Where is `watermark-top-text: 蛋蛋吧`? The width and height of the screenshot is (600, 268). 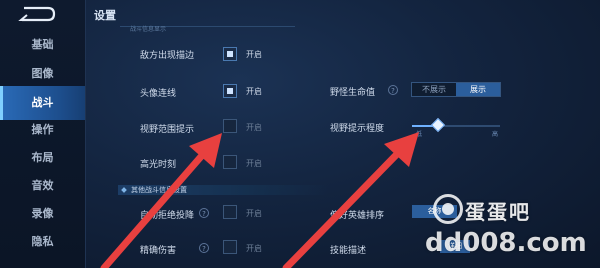 watermark-top-text: 蛋蛋吧 is located at coordinates (498, 212).